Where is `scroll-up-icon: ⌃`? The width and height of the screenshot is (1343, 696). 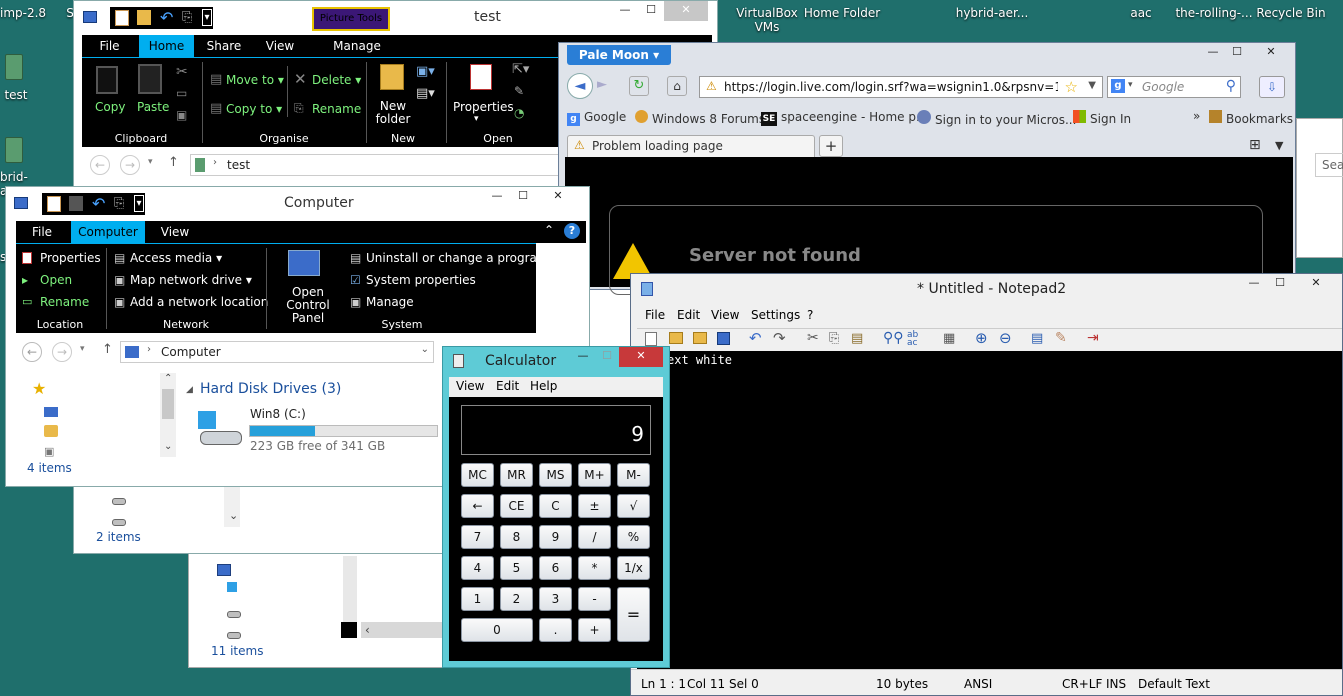
scroll-up-icon: ⌃ is located at coordinates (168, 378).